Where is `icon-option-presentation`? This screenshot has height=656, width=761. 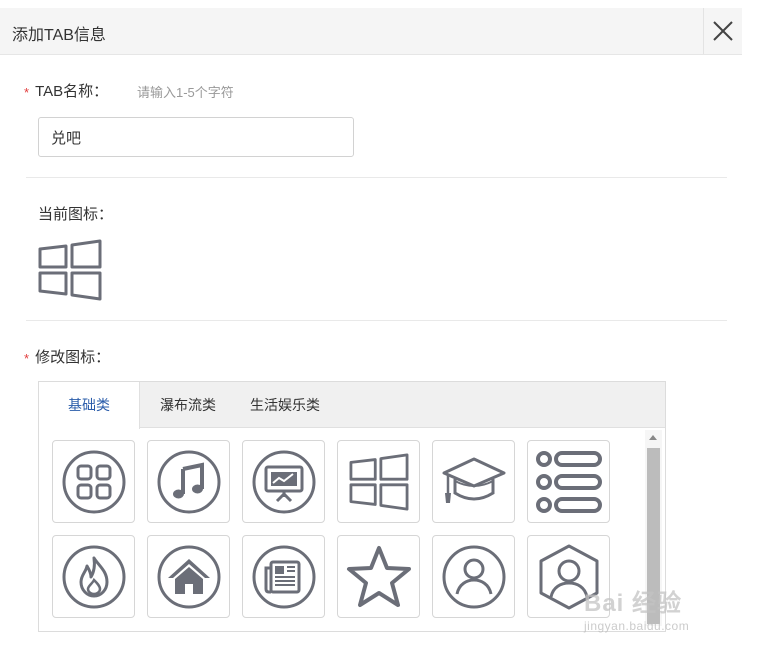 icon-option-presentation is located at coordinates (283, 481).